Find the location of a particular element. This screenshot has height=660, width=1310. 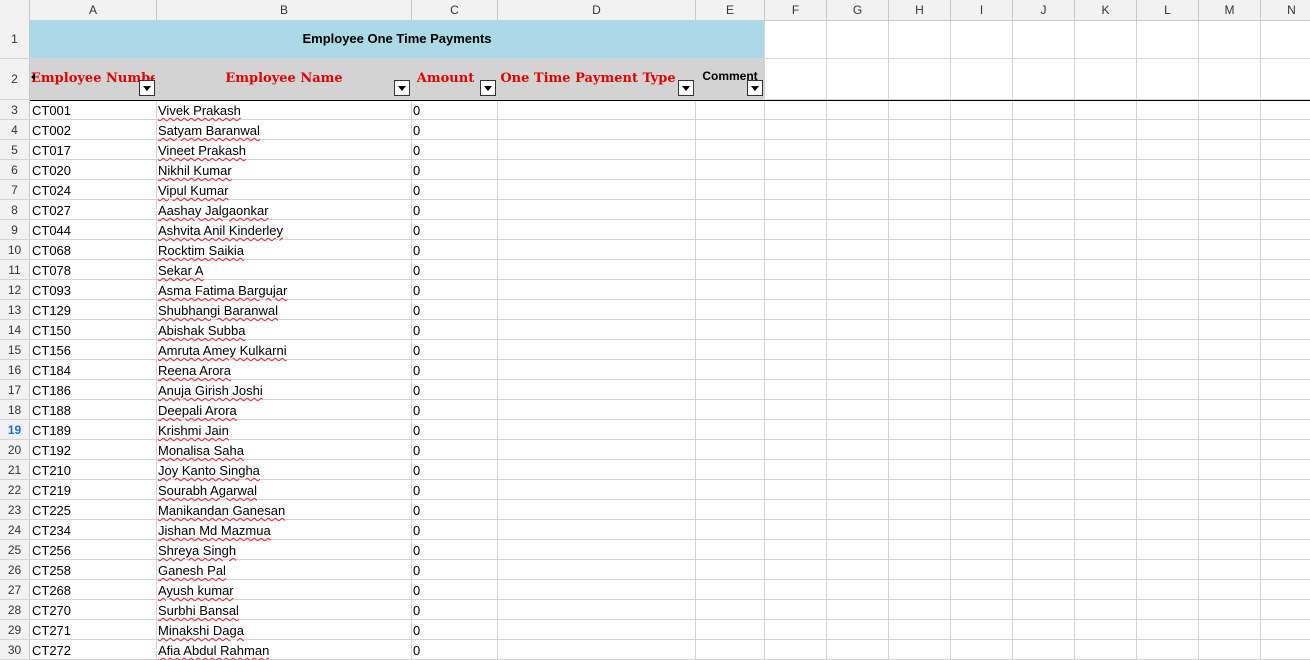

employee-name-cell: Reena Arora is located at coordinates (194, 370).